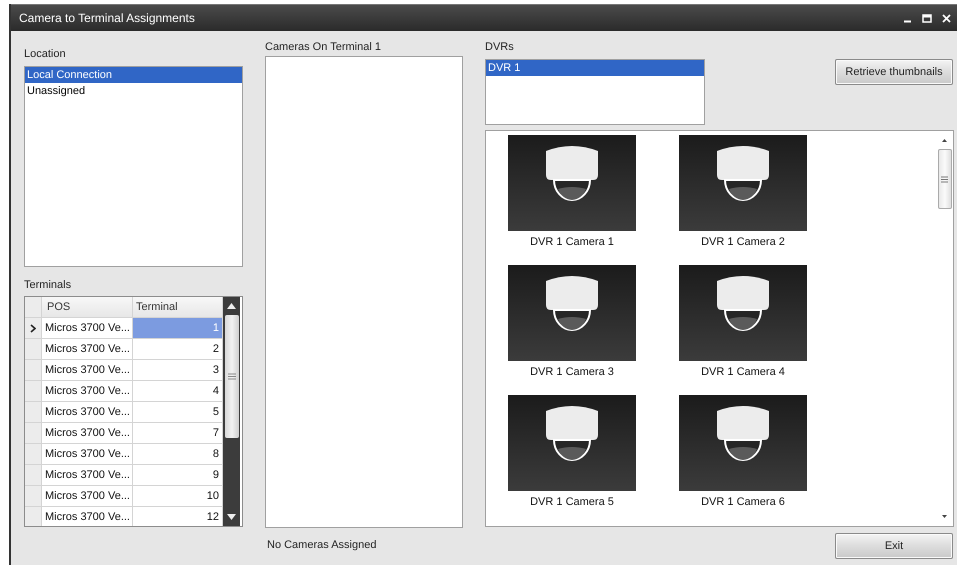  What do you see at coordinates (45, 54) in the screenshot?
I see `section-label: Location` at bounding box center [45, 54].